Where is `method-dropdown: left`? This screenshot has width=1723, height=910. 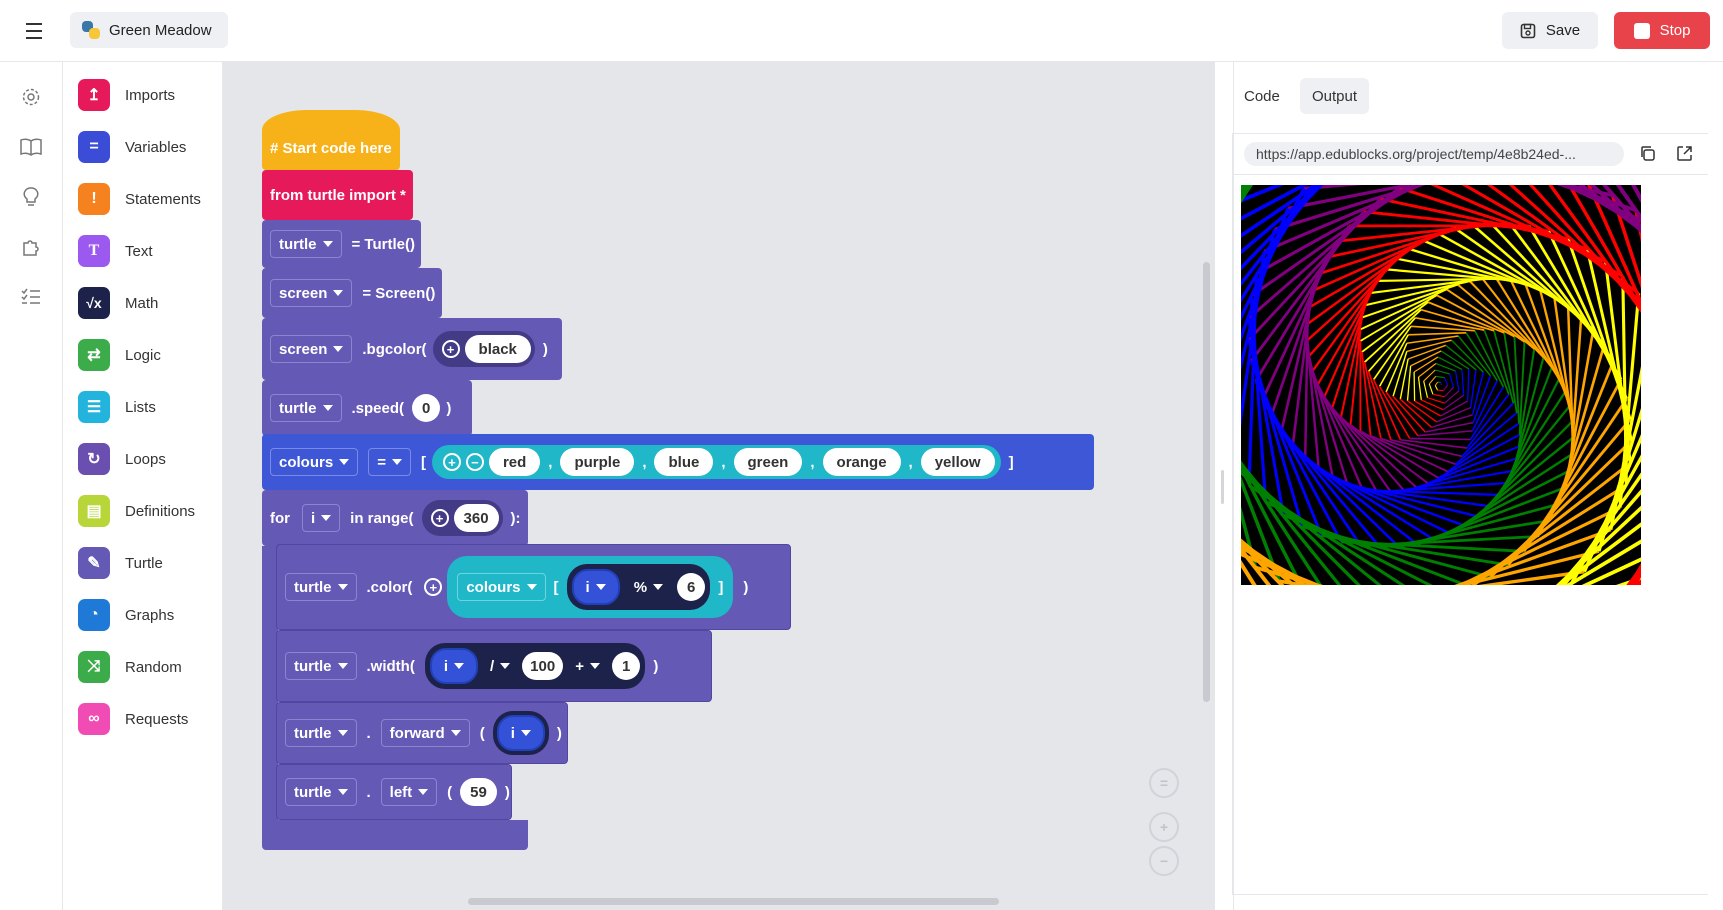
method-dropdown: left is located at coordinates (409, 792).